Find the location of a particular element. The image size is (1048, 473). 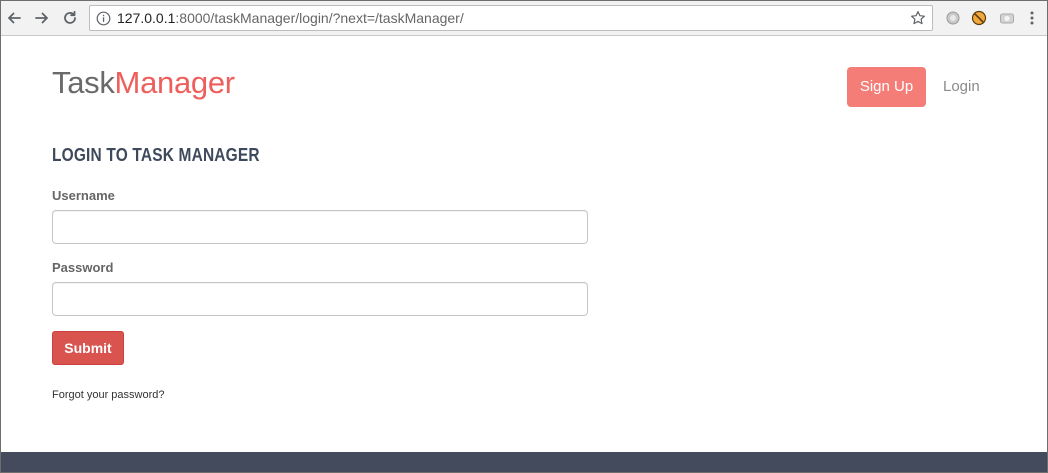

forward-arrow-icon is located at coordinates (42, 18).